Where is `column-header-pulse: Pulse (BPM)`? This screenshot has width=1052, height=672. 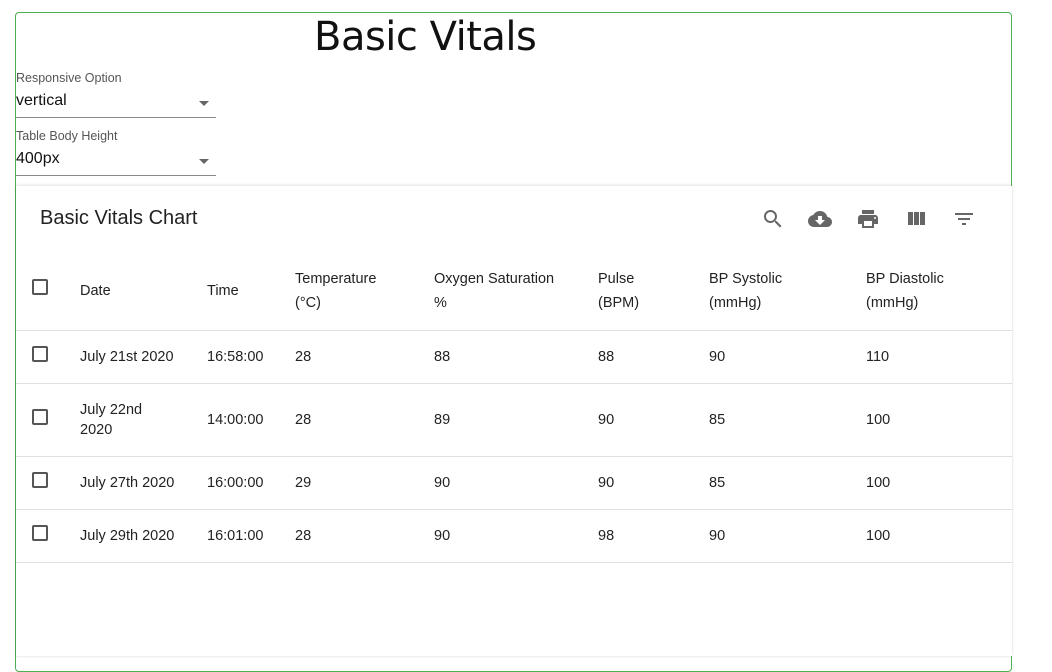 column-header-pulse: Pulse (BPM) is located at coordinates (653, 291).